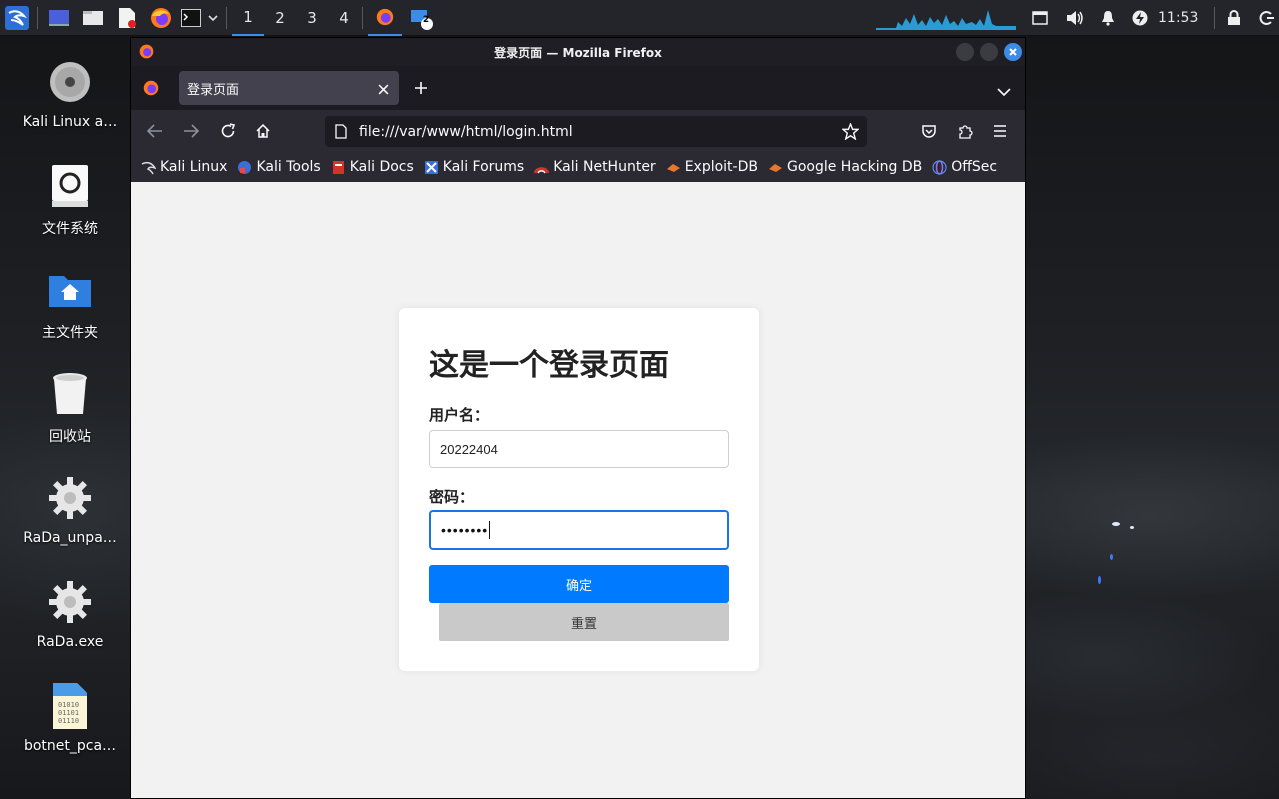 Image resolution: width=1279 pixels, height=799 pixels. What do you see at coordinates (929, 131) in the screenshot?
I see `pocket-button` at bounding box center [929, 131].